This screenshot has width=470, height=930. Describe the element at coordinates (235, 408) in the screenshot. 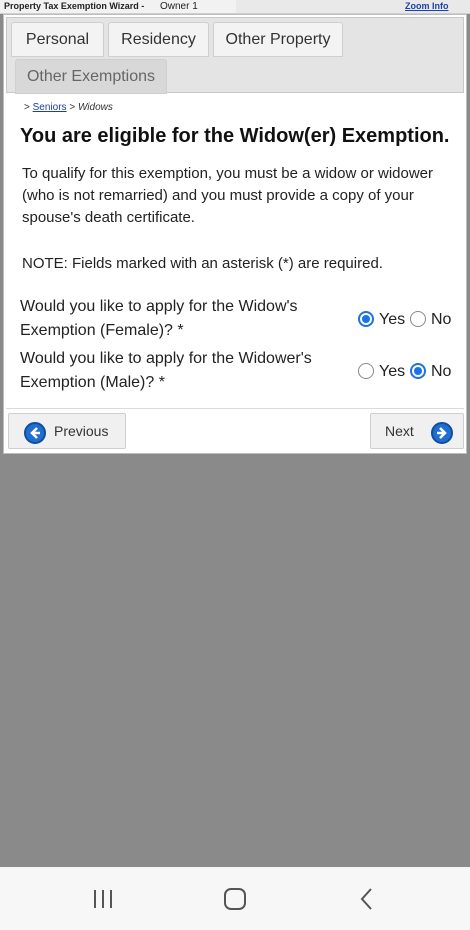

I see `divider` at that location.